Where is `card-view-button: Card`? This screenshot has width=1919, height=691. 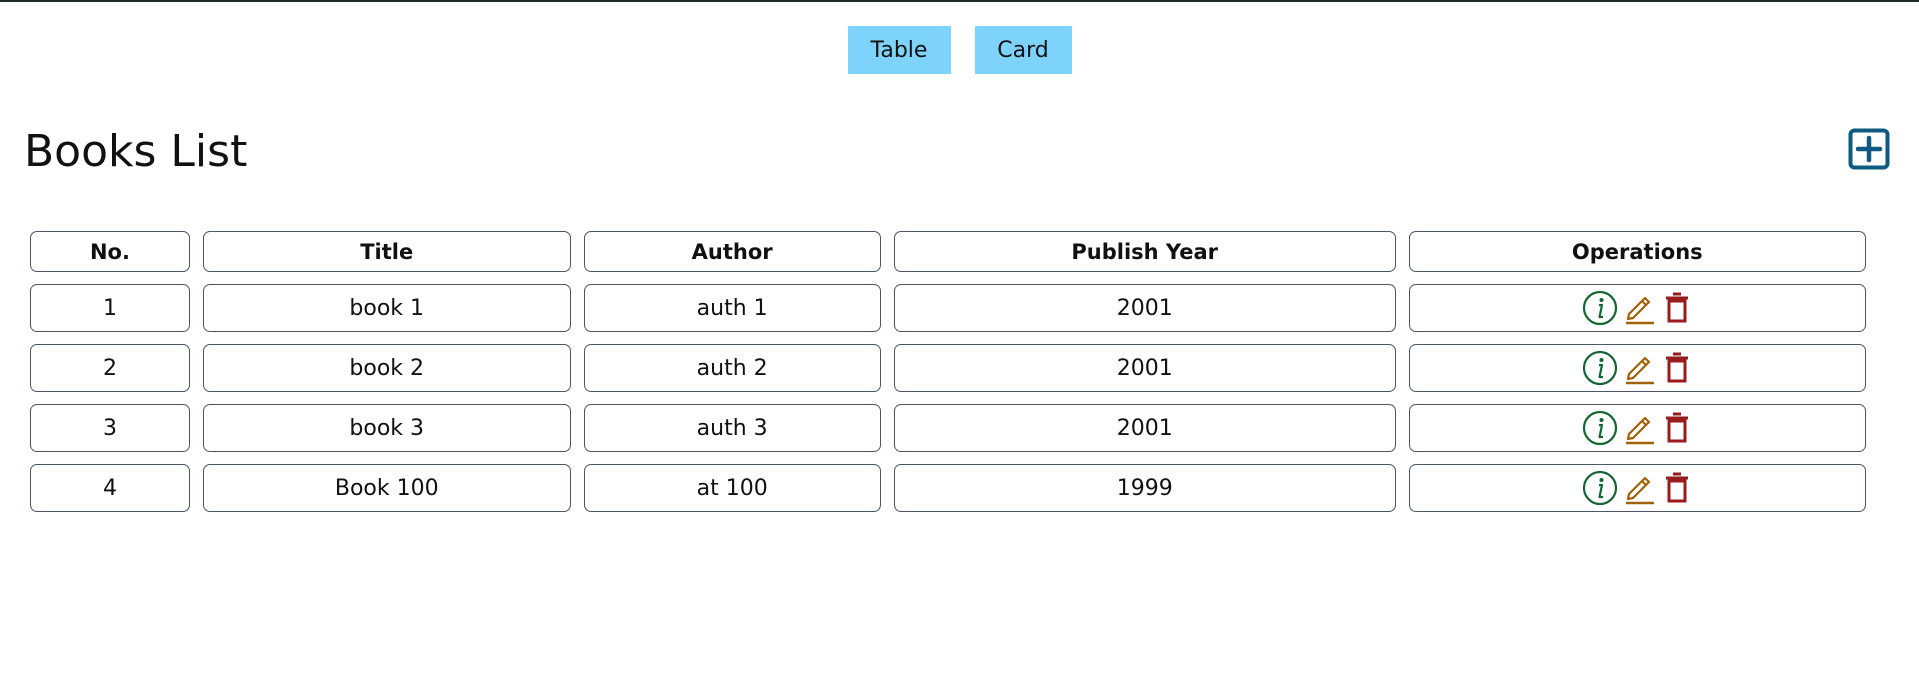 card-view-button: Card is located at coordinates (1023, 50).